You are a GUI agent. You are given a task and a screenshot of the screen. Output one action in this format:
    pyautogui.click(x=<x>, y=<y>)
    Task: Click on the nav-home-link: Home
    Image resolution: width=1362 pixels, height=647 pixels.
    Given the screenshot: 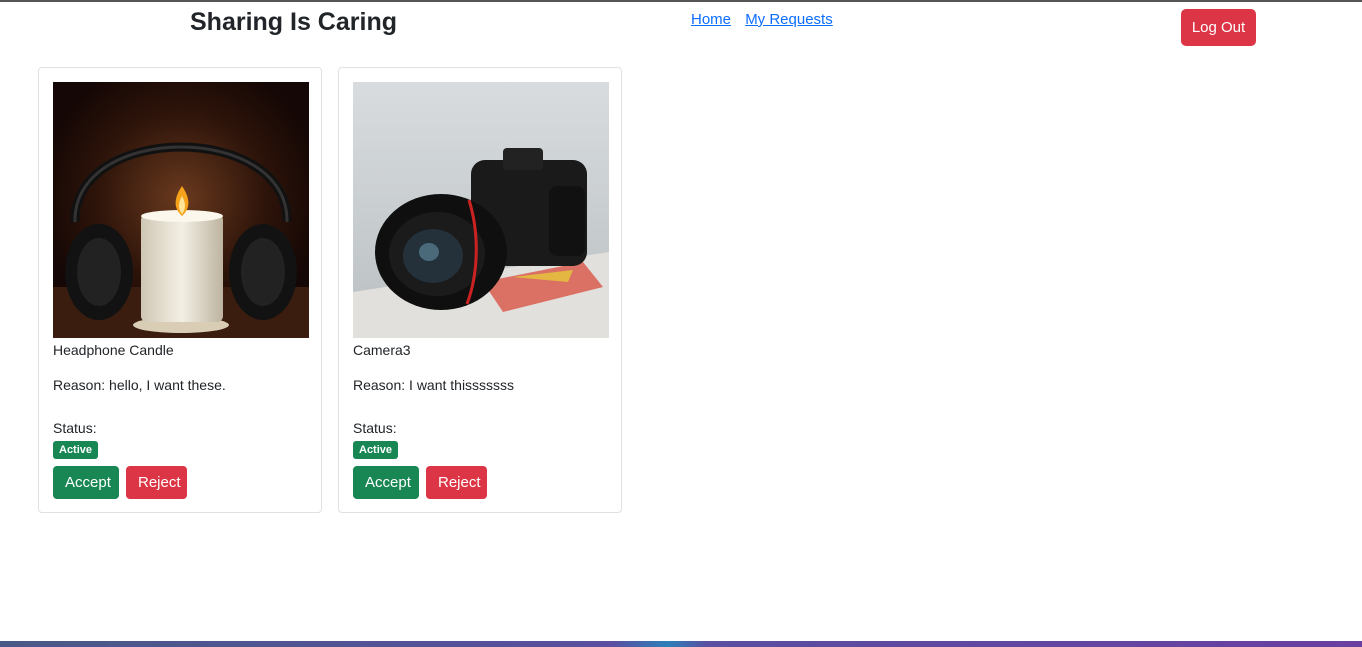 What is the action you would take?
    pyautogui.click(x=711, y=19)
    